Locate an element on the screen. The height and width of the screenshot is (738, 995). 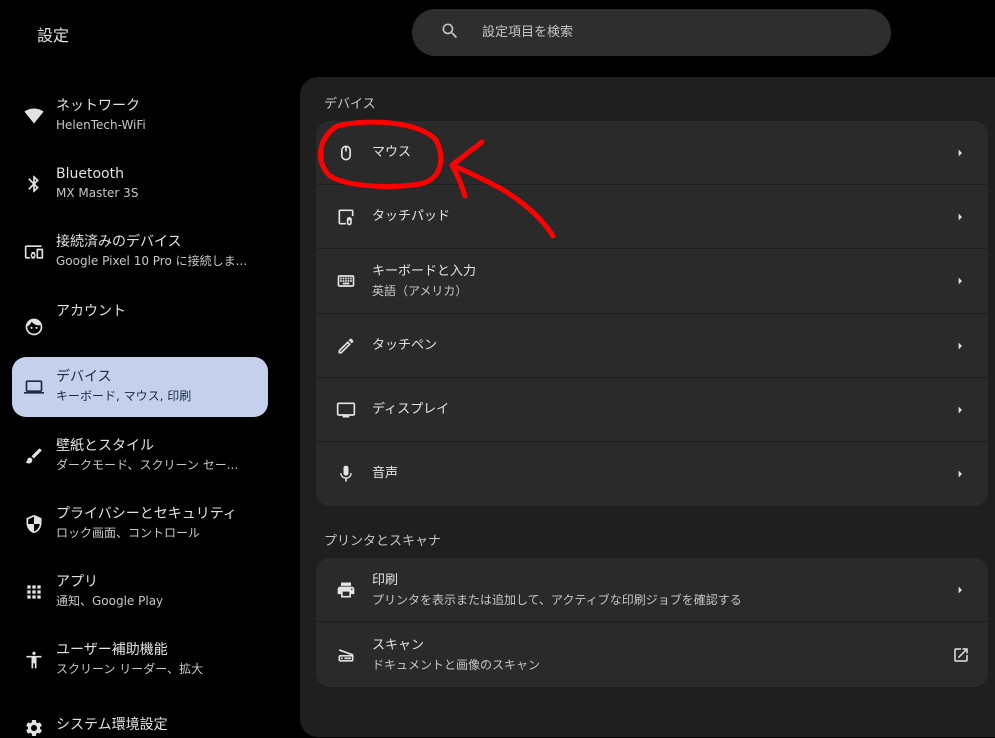
row-subtitle: 英語（アメリカ） is located at coordinates (420, 291).